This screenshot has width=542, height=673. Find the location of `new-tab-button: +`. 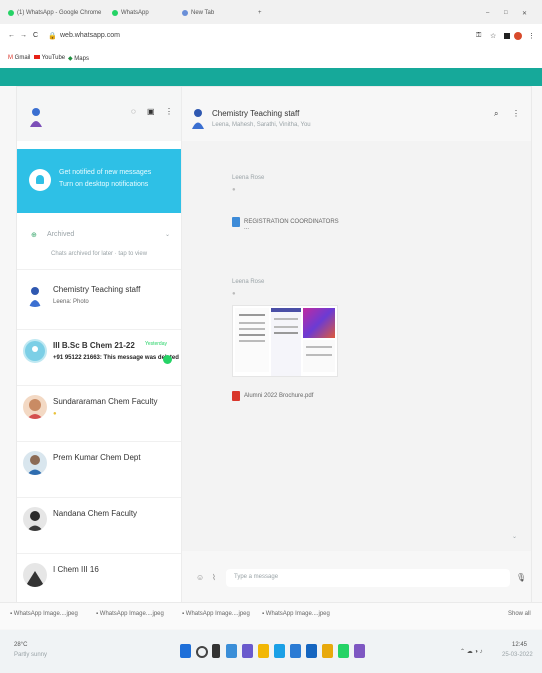

new-tab-button: + is located at coordinates (260, 13).